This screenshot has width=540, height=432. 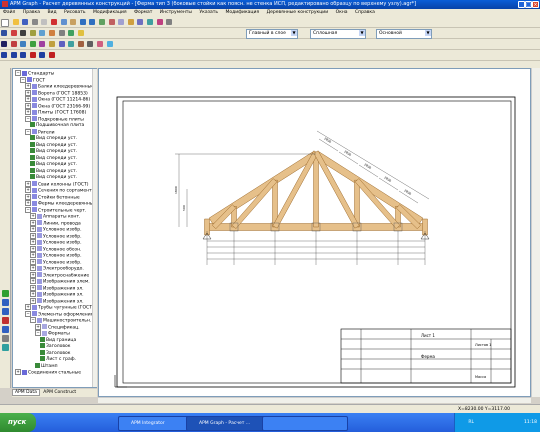 What do you see at coordinates (535, 4) in the screenshot?
I see `close-button: ×` at bounding box center [535, 4].